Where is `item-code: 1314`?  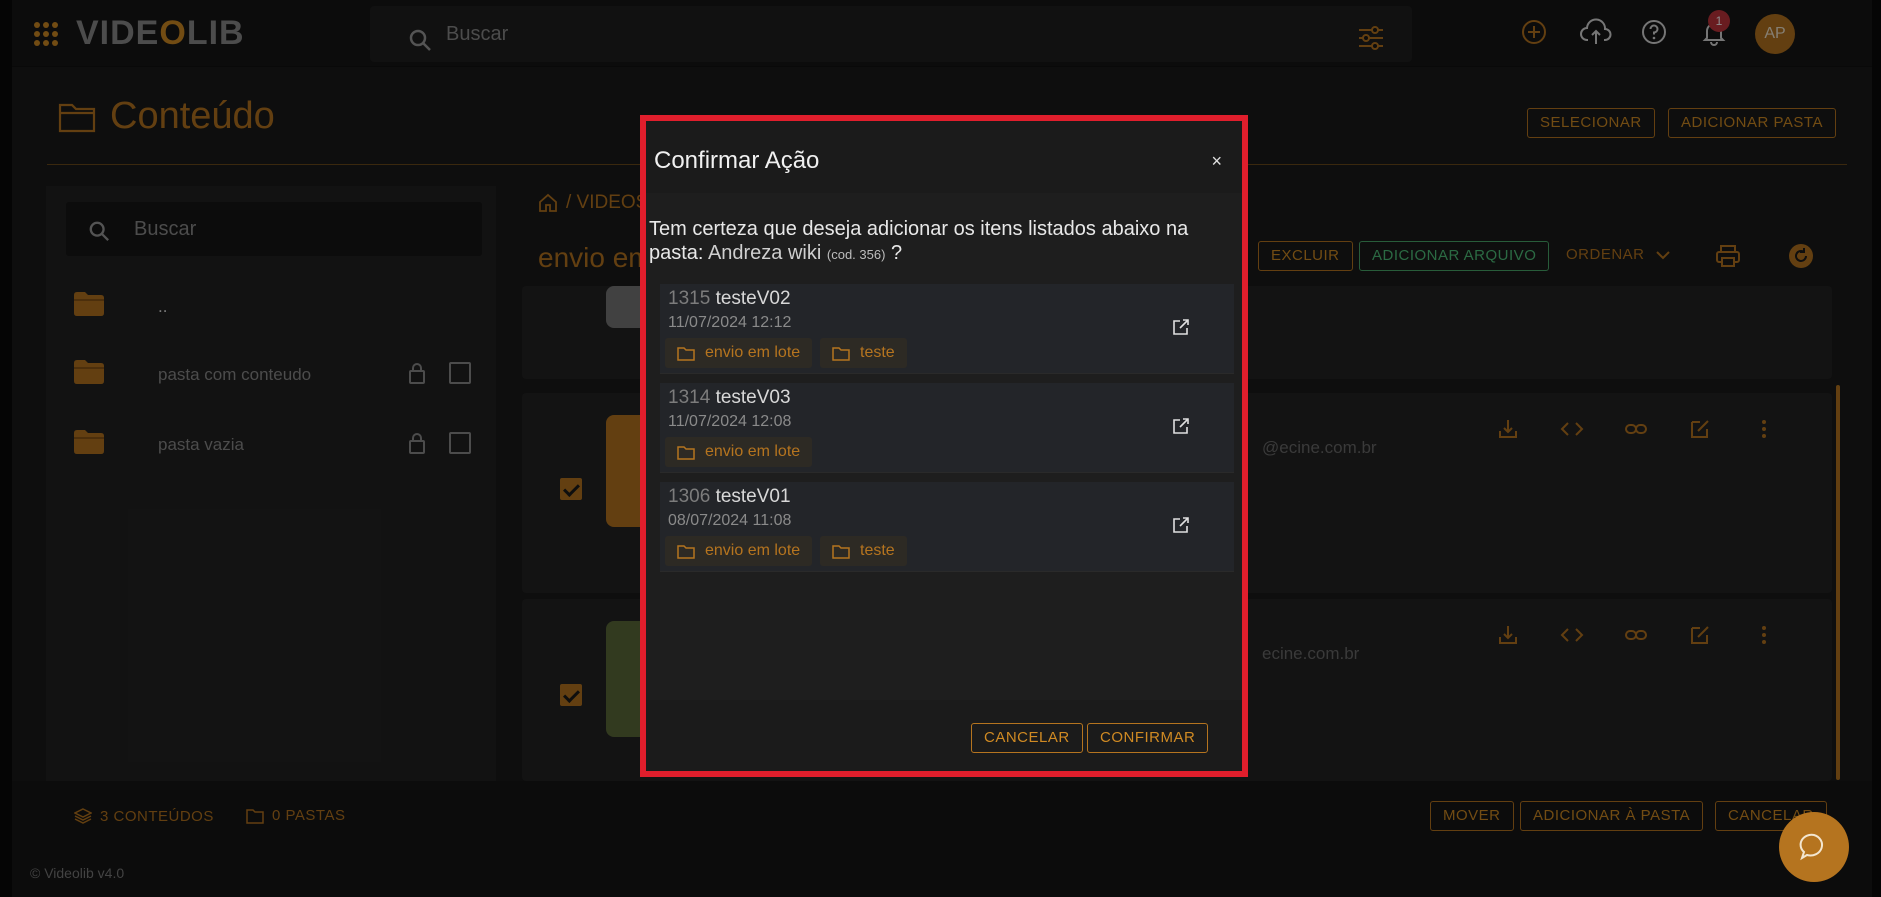 item-code: 1314 is located at coordinates (689, 397).